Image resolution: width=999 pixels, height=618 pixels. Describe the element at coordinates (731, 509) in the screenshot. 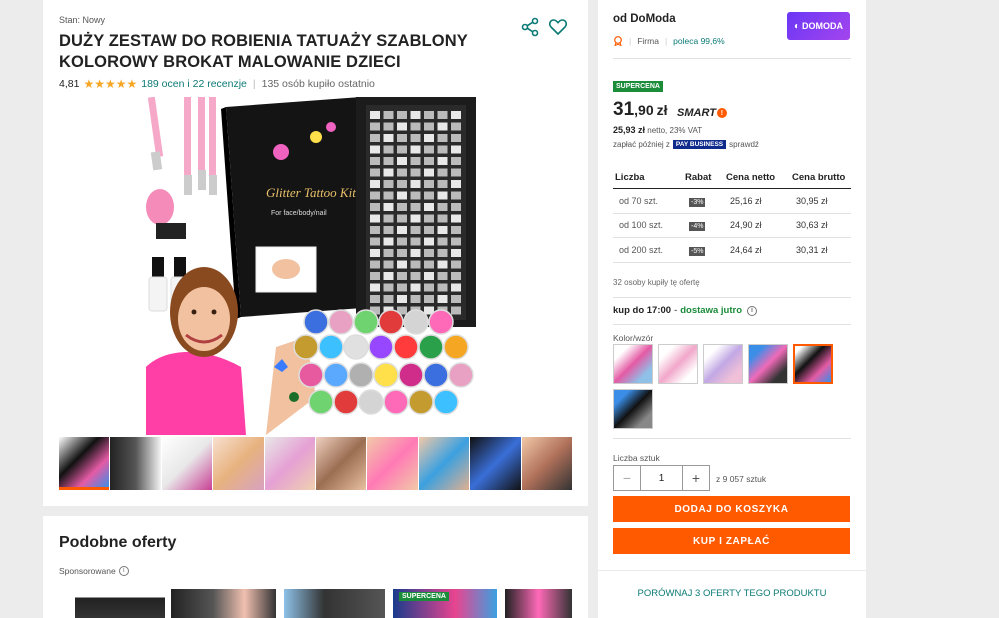

I see `add-to-cart-button: DODAJ DO KOSZYKA` at that location.